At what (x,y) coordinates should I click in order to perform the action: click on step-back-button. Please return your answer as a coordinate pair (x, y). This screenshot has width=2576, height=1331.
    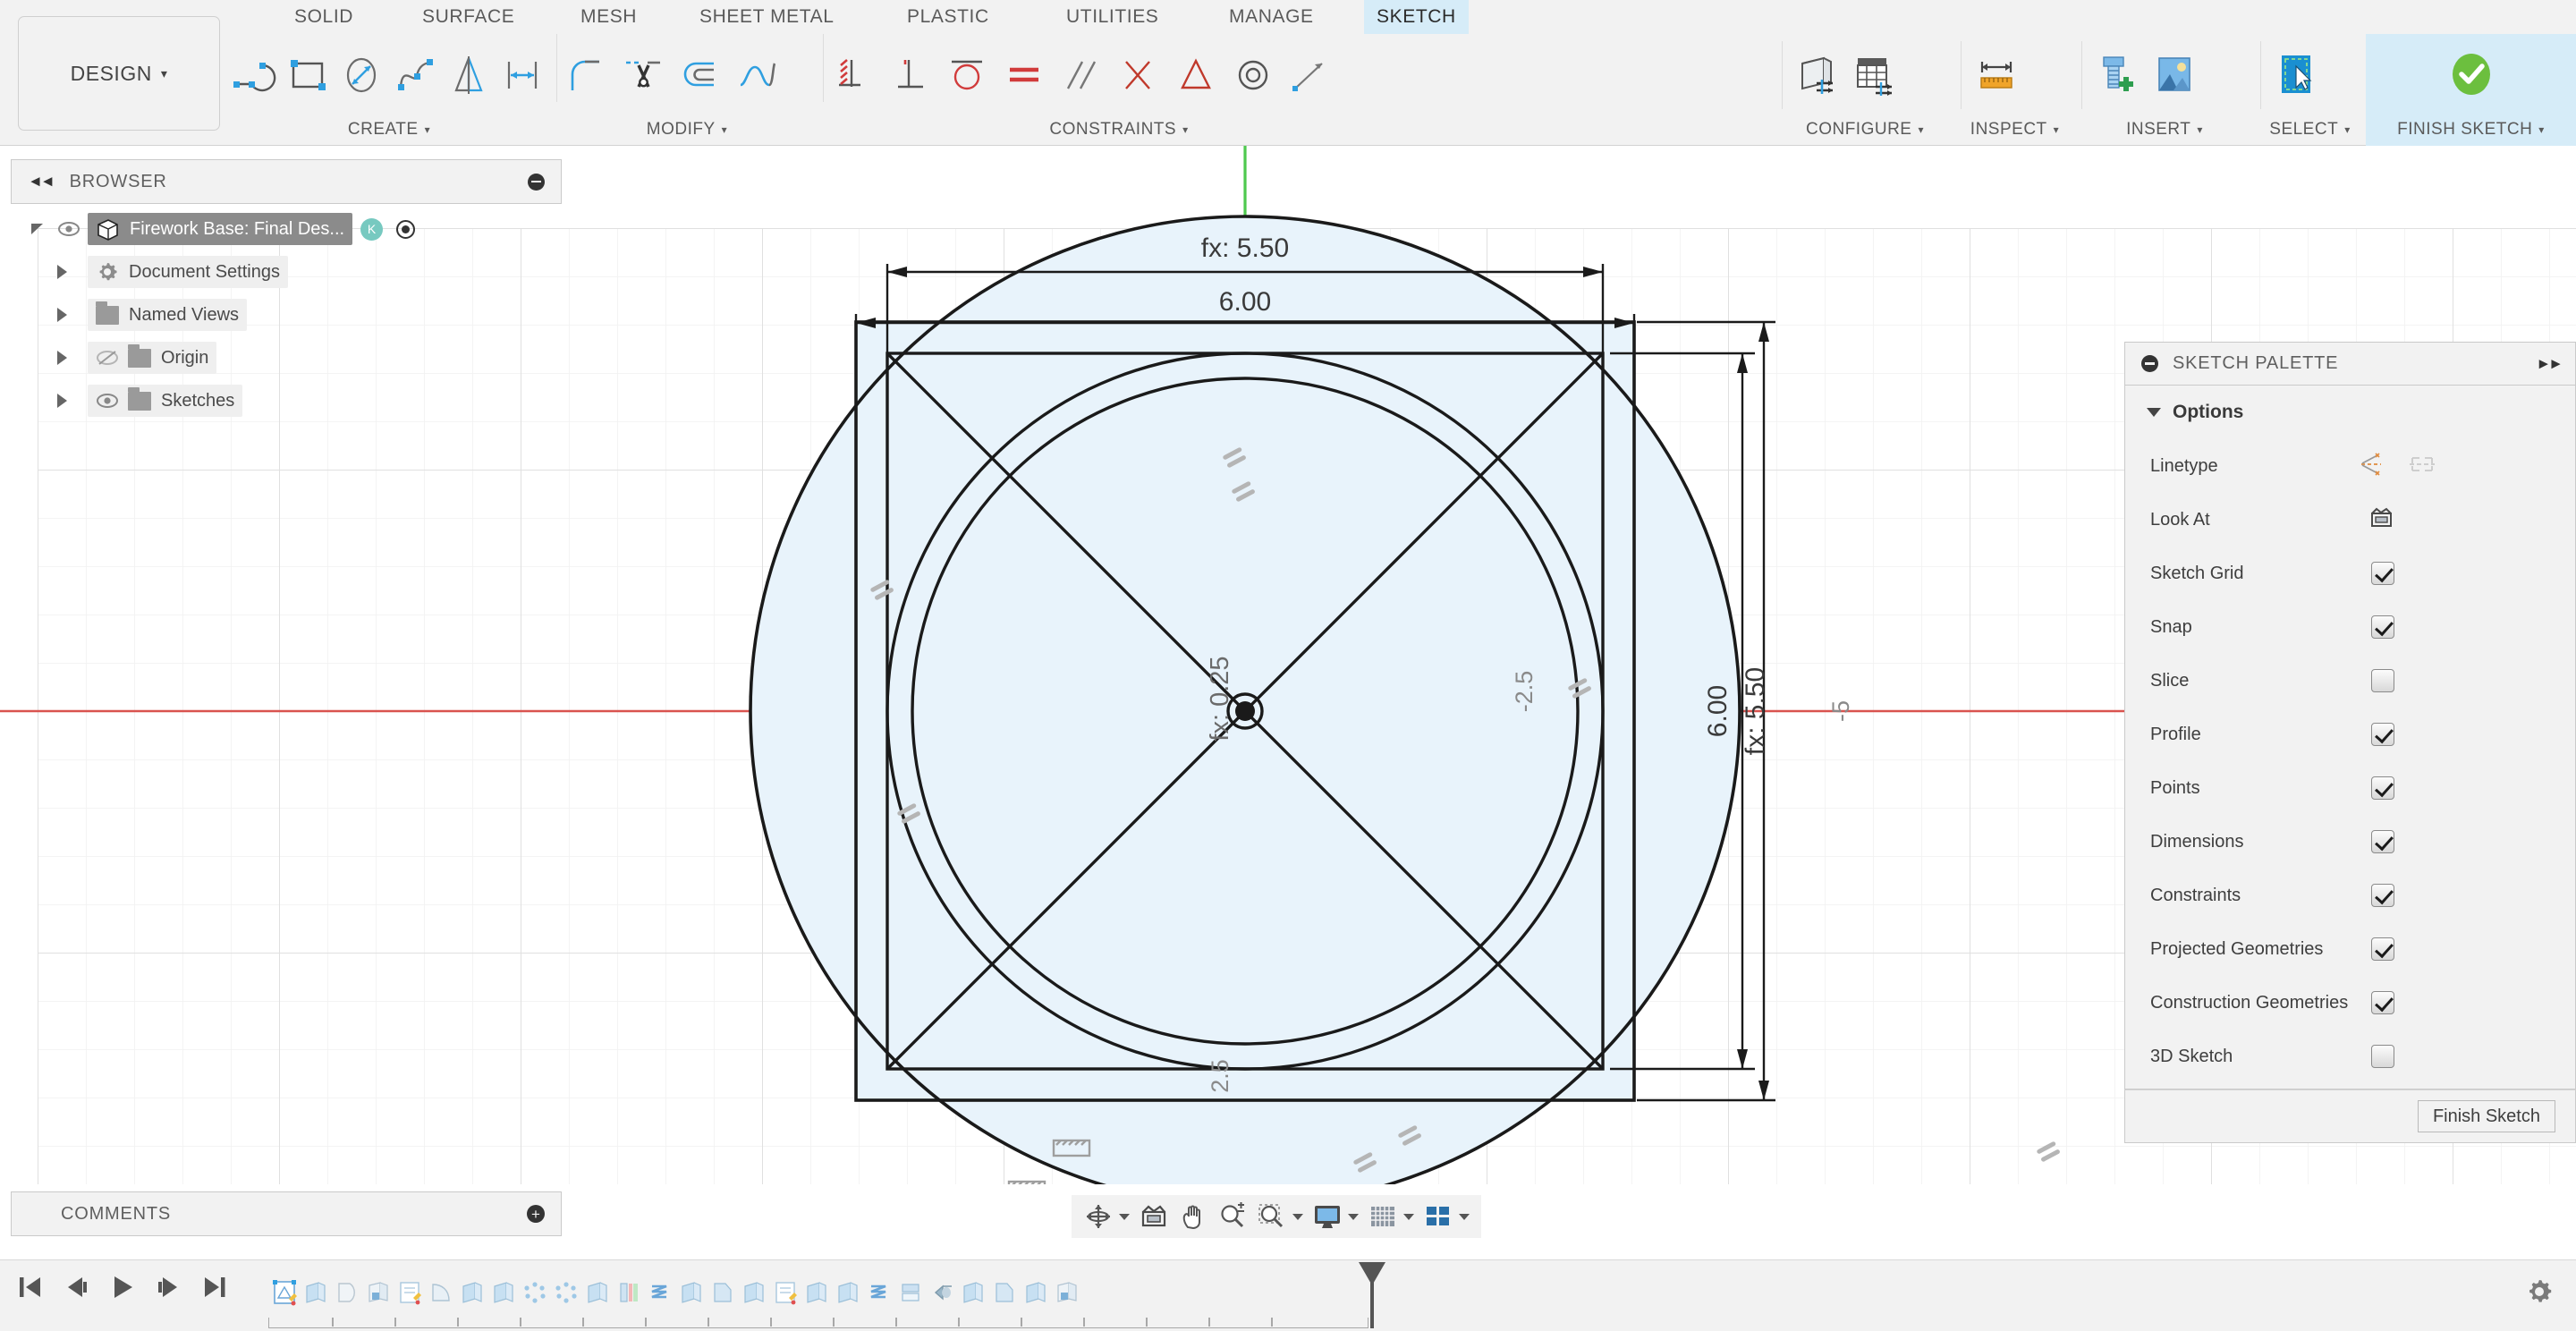
    Looking at the image, I should click on (76, 1290).